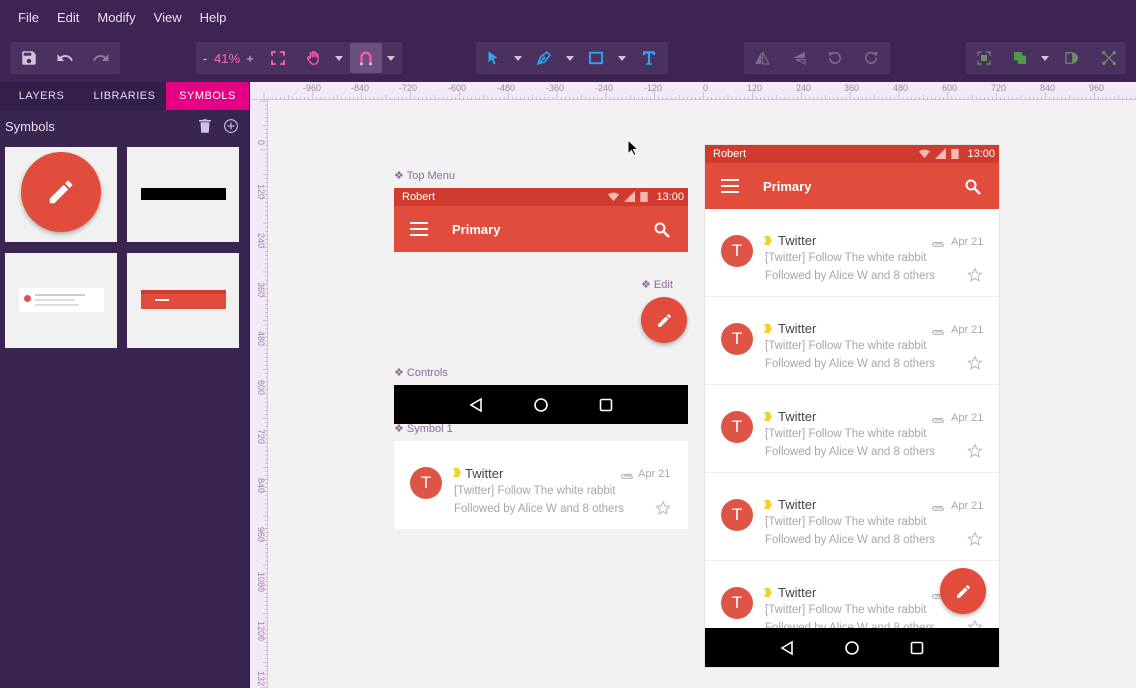 The height and width of the screenshot is (688, 1136). I want to click on symbol-thumb-controls, so click(183, 194).